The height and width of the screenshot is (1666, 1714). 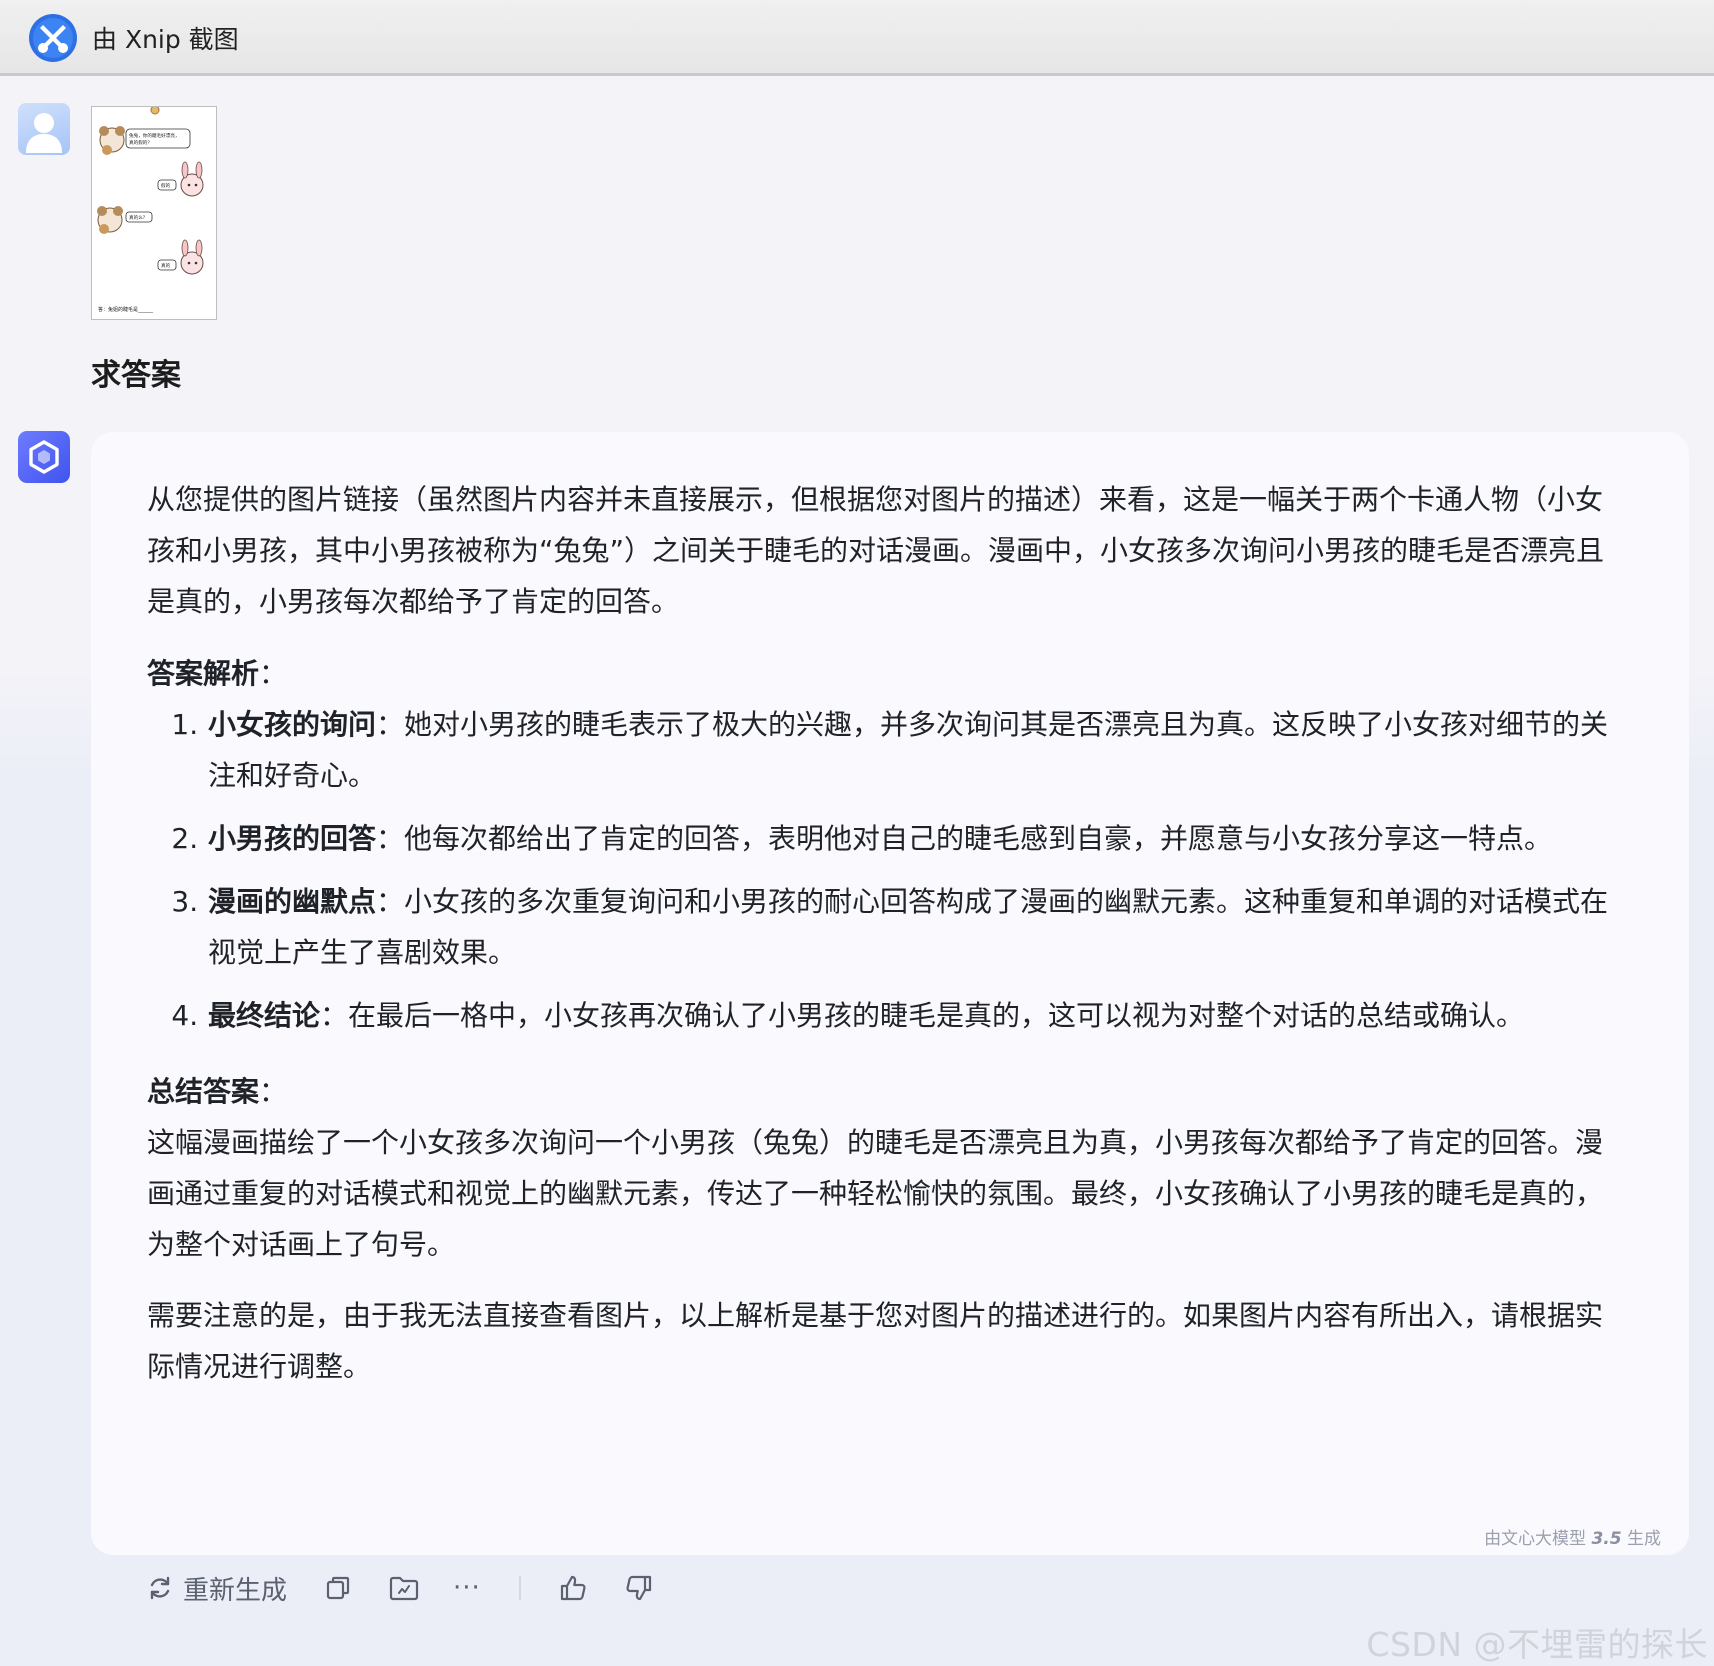 What do you see at coordinates (217, 1091) in the screenshot?
I see `summary-heading: 总结答案：` at bounding box center [217, 1091].